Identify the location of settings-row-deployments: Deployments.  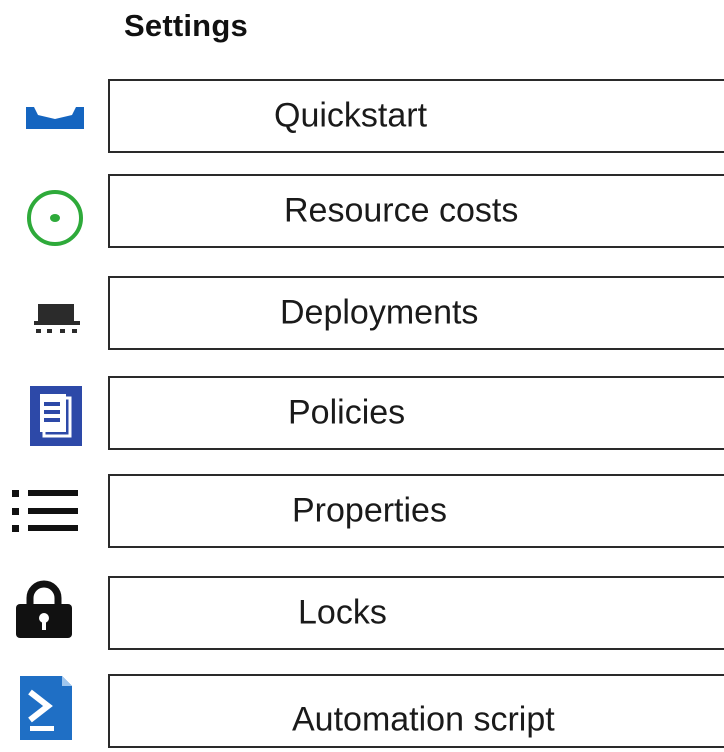
(362, 315).